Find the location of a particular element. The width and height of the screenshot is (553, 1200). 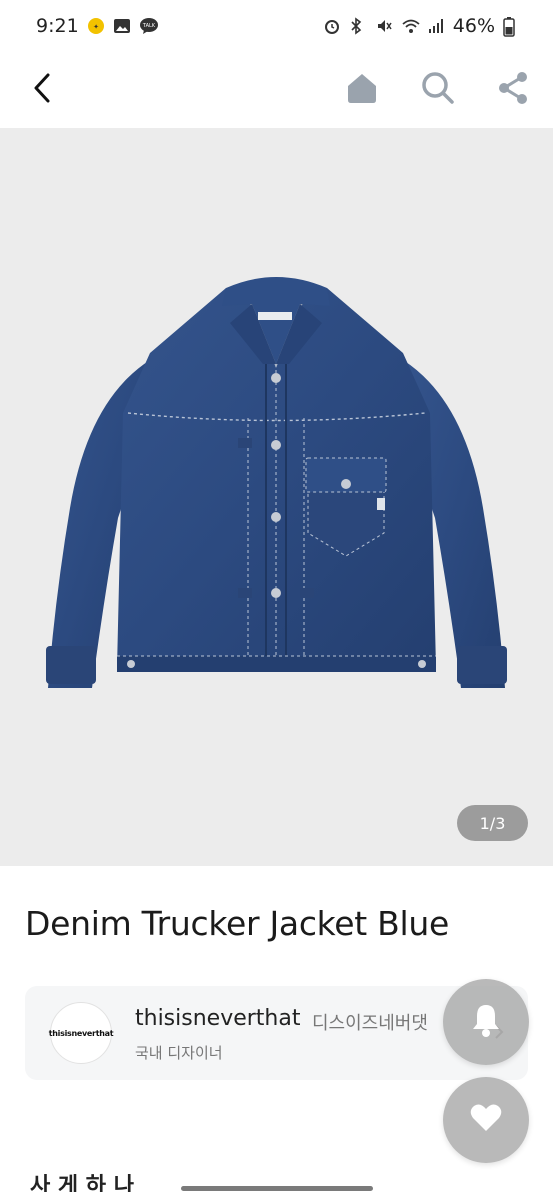

notification-button is located at coordinates (486, 1022).